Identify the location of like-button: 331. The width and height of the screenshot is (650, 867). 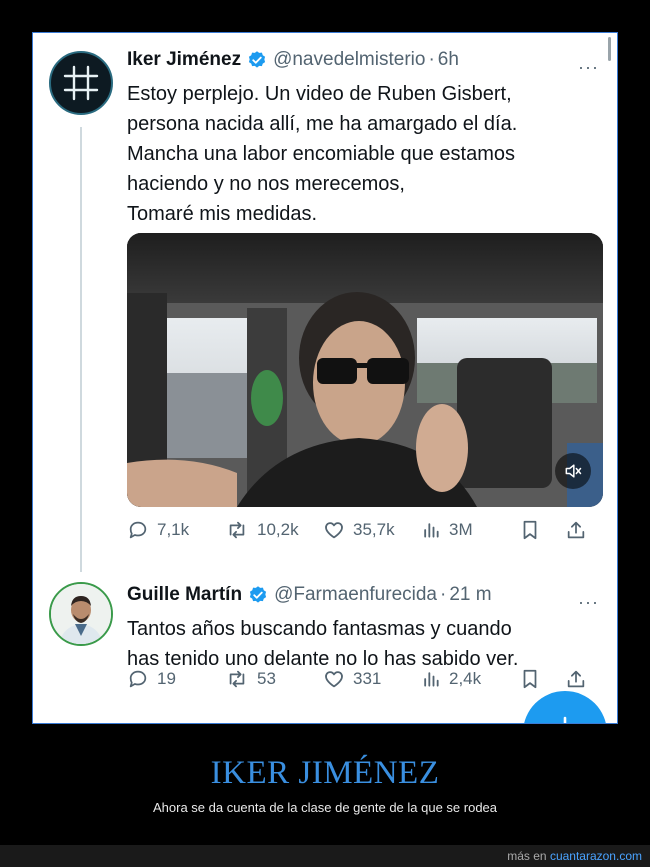
(372, 679).